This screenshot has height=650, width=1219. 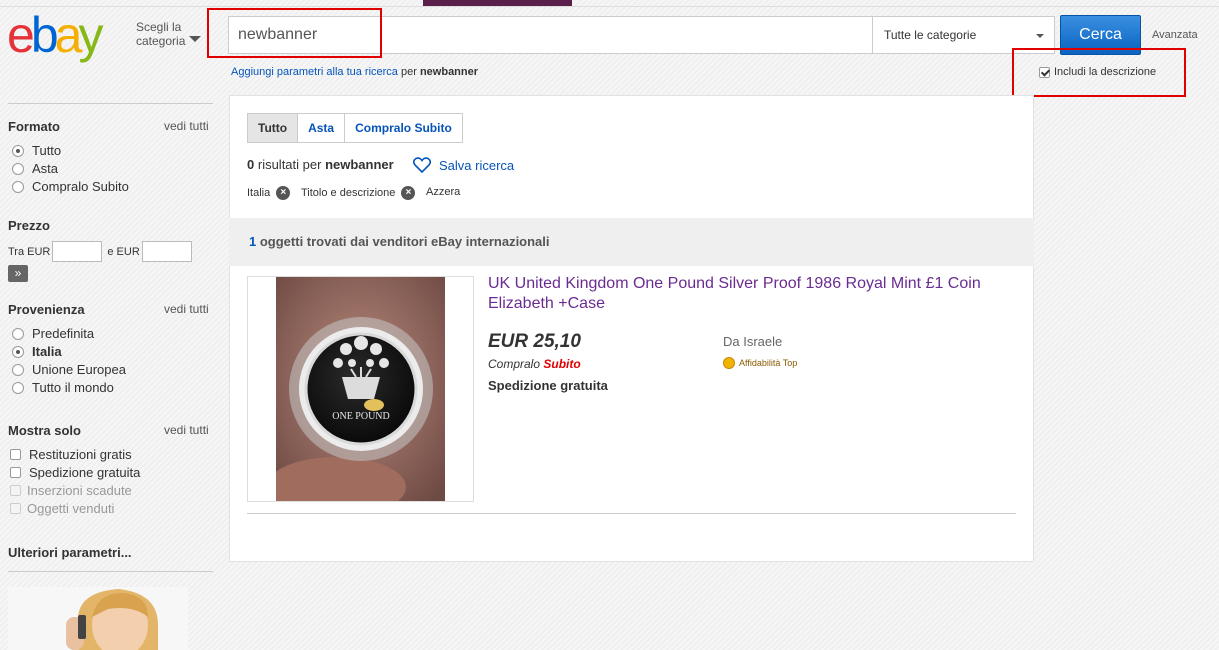 I want to click on heart-icon, so click(x=422, y=165).